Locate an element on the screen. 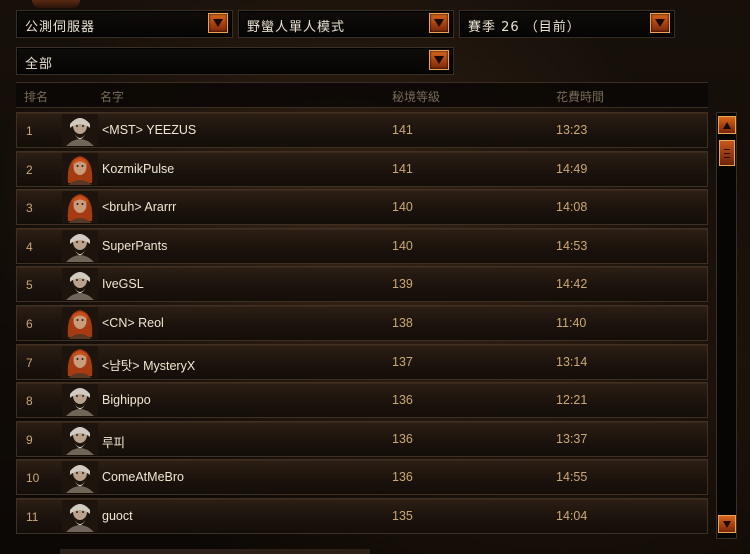 Image resolution: width=750 pixels, height=554 pixels. column-header-name: 名字 is located at coordinates (112, 96).